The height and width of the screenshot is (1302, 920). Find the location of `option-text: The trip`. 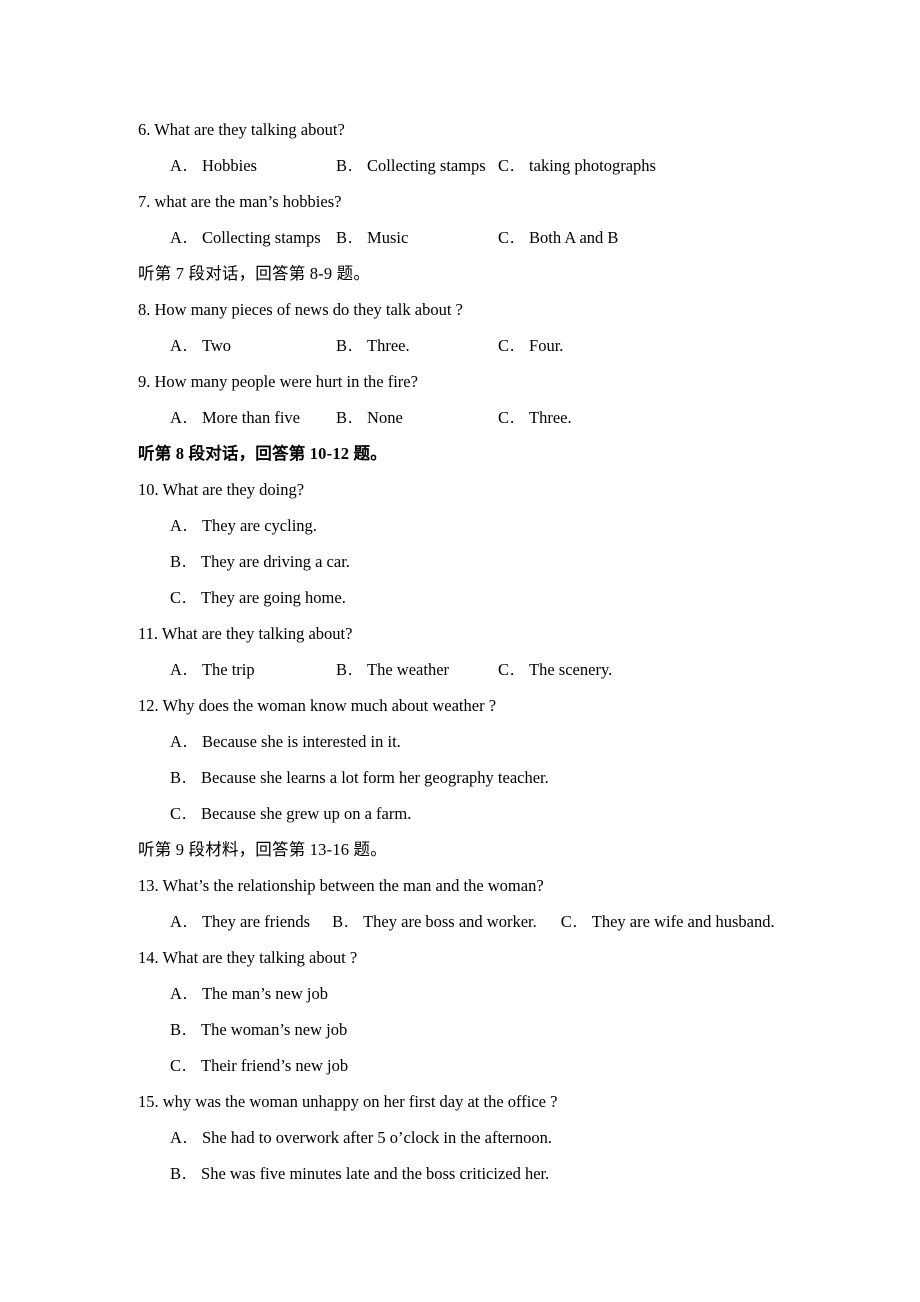

option-text: The trip is located at coordinates (228, 669).